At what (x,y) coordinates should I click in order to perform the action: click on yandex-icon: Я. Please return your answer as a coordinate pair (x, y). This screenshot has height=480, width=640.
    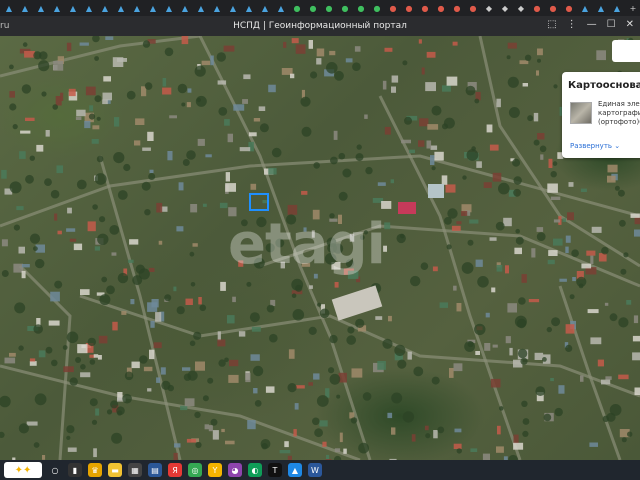
    Looking at the image, I should click on (175, 470).